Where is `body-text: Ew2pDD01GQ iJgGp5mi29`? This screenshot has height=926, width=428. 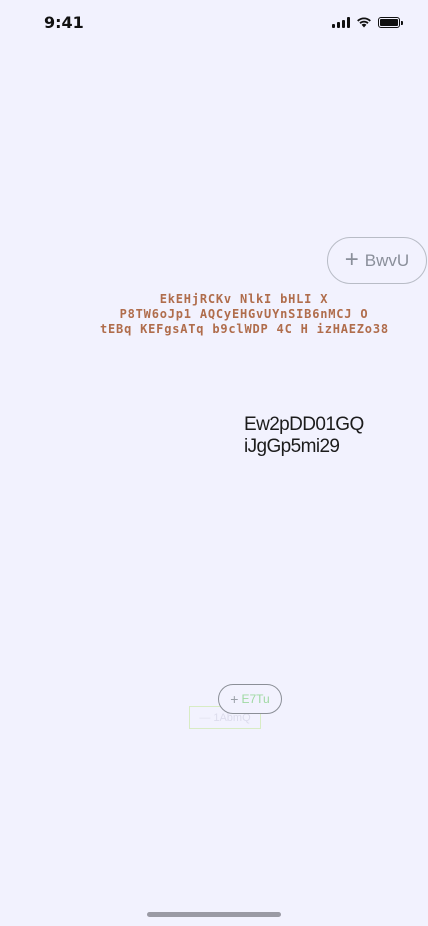
body-text: Ew2pDD01GQ iJgGp5mi29 is located at coordinates (304, 436).